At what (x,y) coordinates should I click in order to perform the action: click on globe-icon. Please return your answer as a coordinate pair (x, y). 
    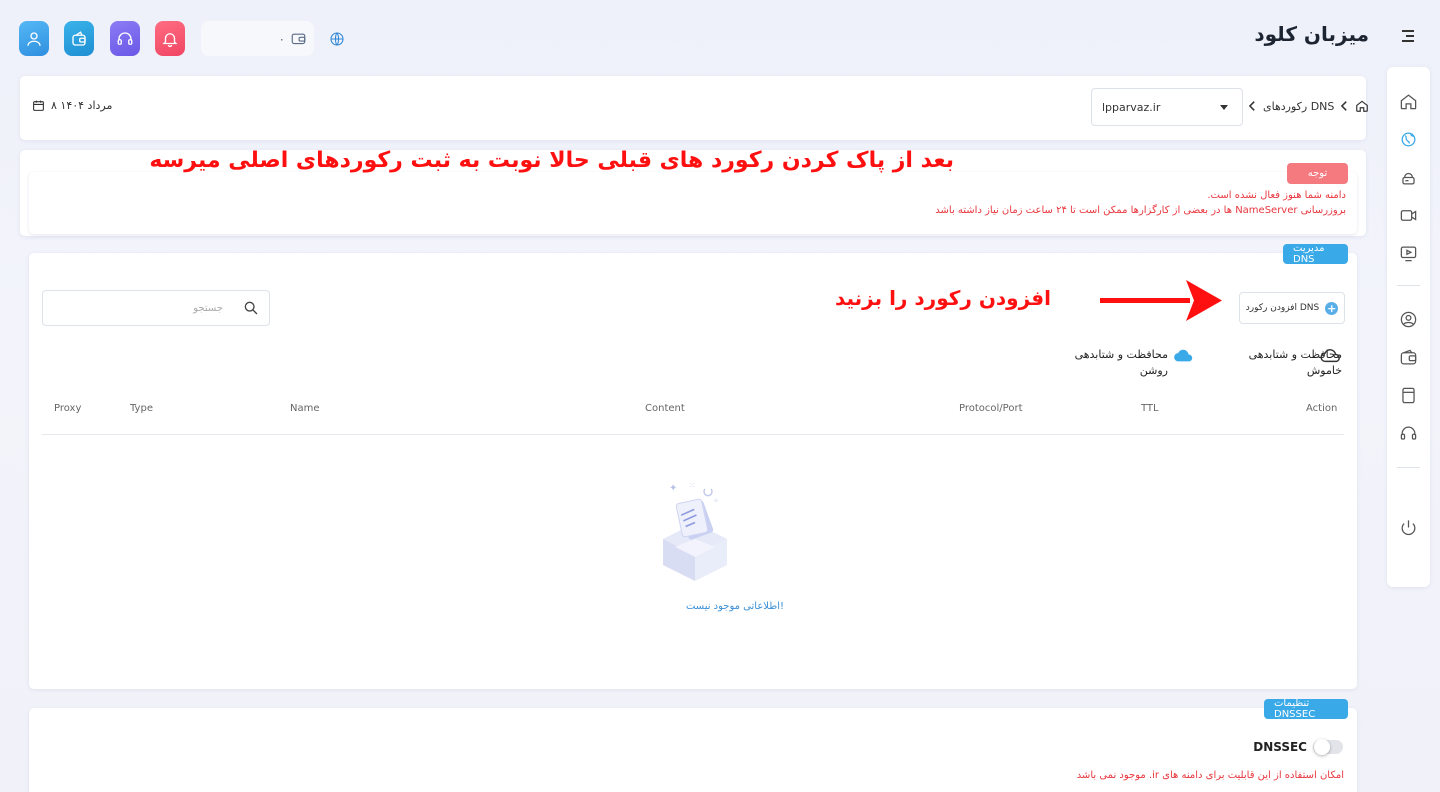
    Looking at the image, I should click on (337, 39).